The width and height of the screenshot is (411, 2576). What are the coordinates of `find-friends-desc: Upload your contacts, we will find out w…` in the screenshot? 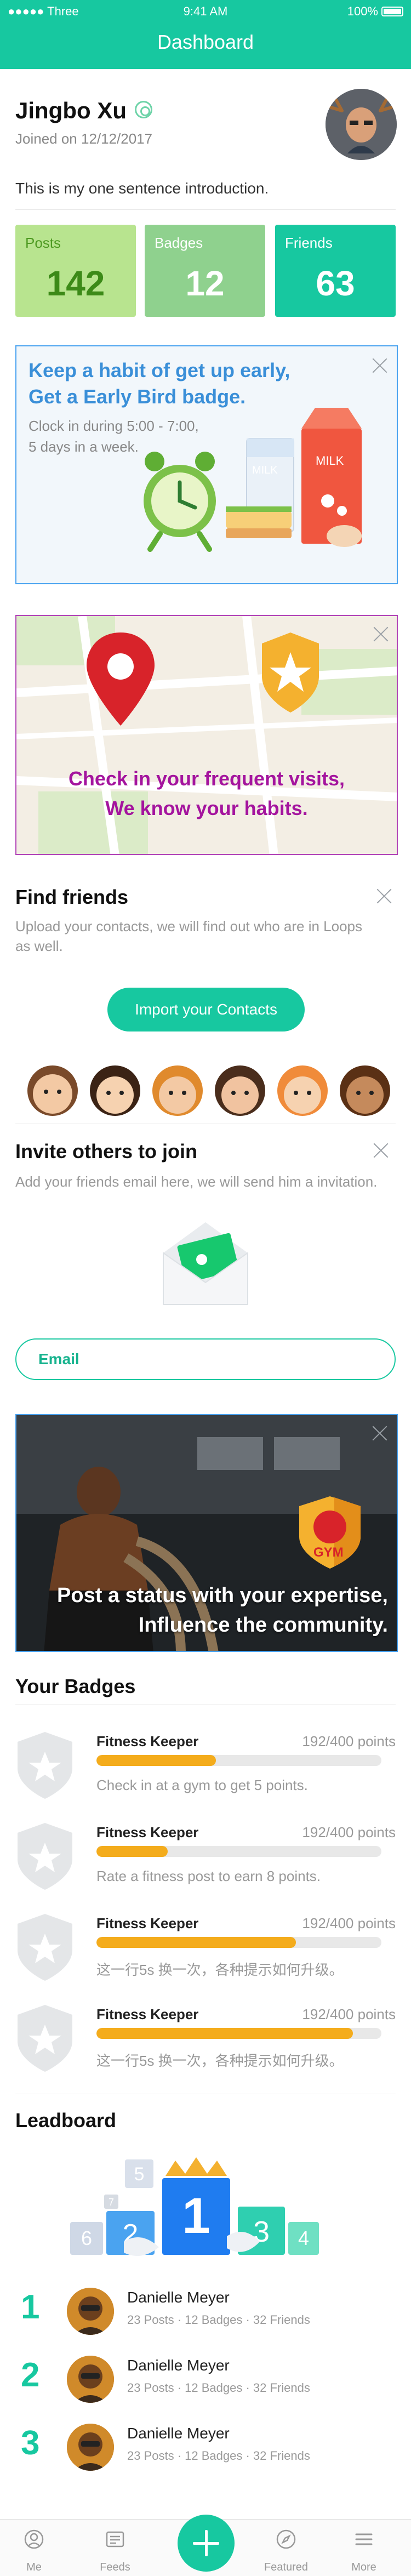 It's located at (188, 936).